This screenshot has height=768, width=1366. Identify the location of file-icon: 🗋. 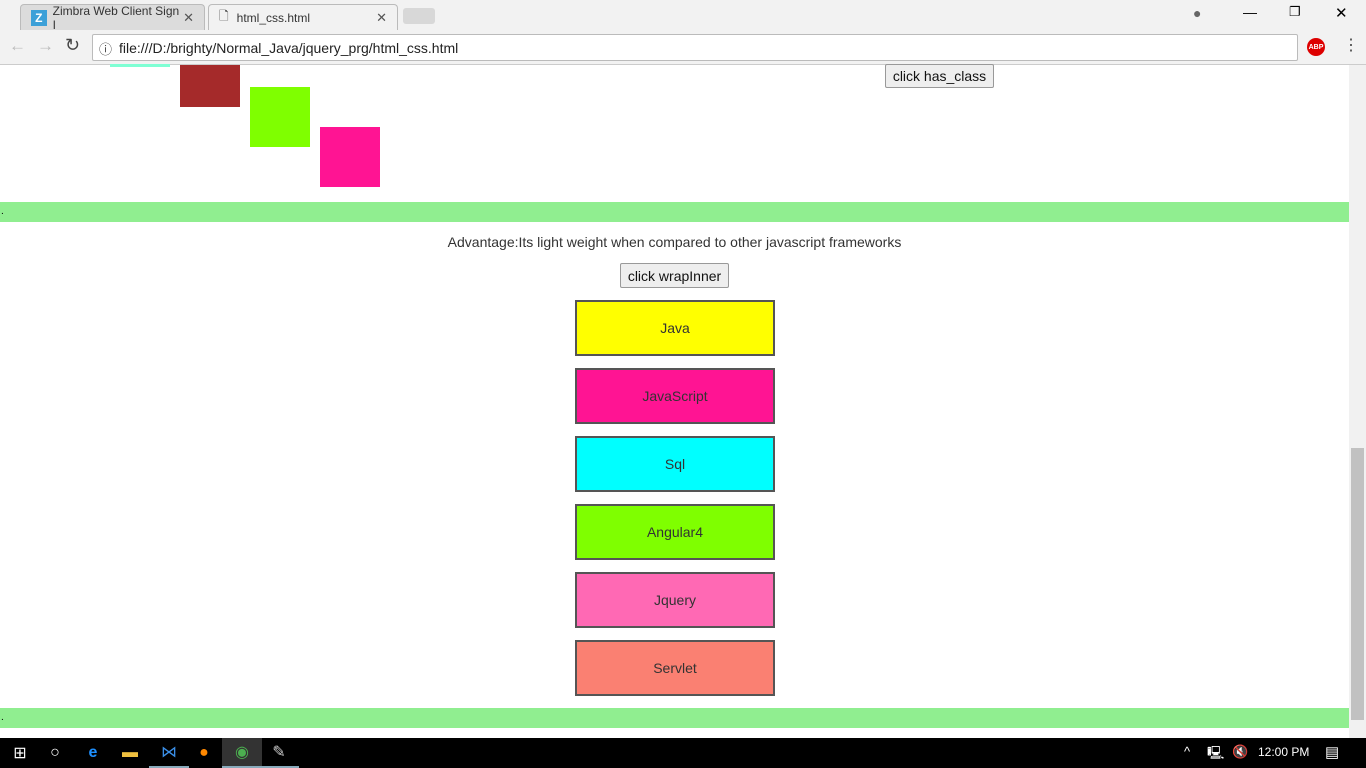
(224, 16).